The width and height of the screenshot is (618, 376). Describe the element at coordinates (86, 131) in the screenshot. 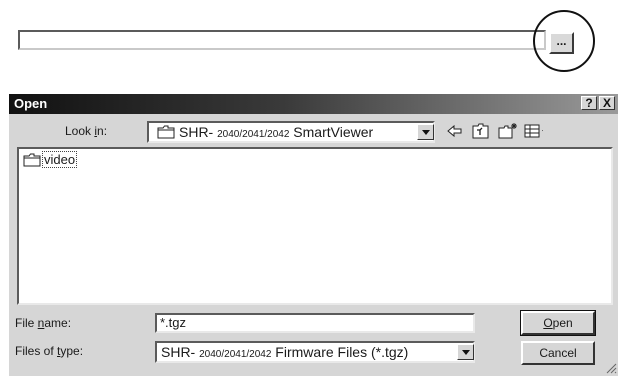

I see `look-in-label: Look in:` at that location.